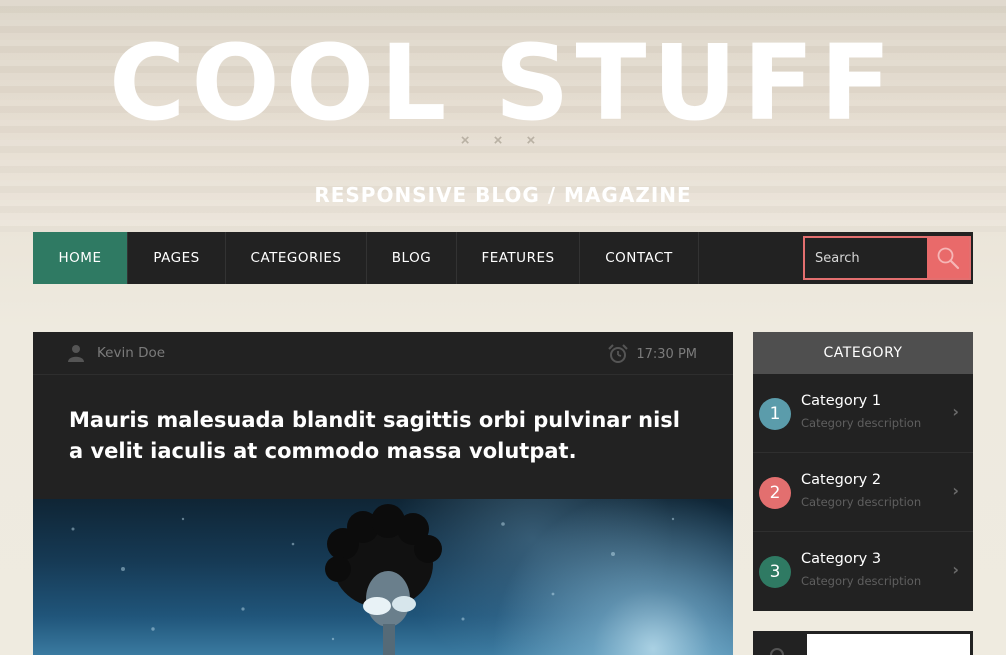  Describe the element at coordinates (775, 414) in the screenshot. I see `category-number-badge: 1` at that location.